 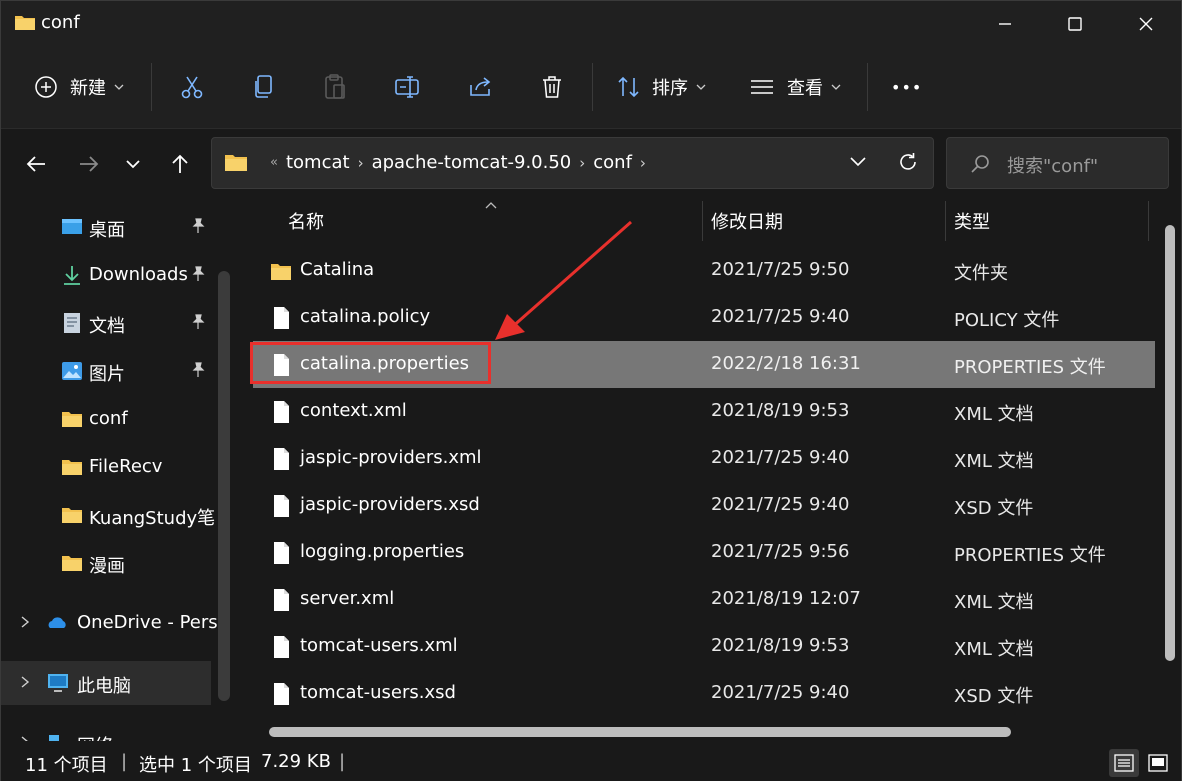 What do you see at coordinates (747, 221) in the screenshot?
I see `column-header-date: 修改日期` at bounding box center [747, 221].